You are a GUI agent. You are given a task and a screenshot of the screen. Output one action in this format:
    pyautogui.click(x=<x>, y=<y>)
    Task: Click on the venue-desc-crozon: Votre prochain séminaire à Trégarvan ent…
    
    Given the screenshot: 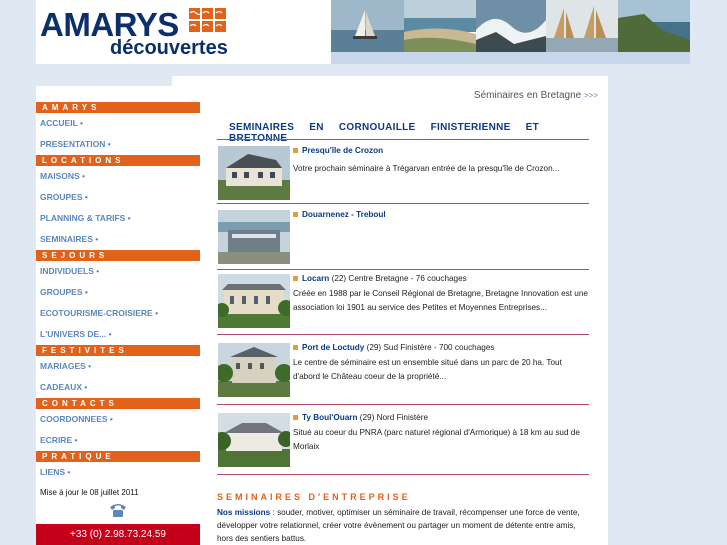 What is the action you would take?
    pyautogui.click(x=426, y=168)
    